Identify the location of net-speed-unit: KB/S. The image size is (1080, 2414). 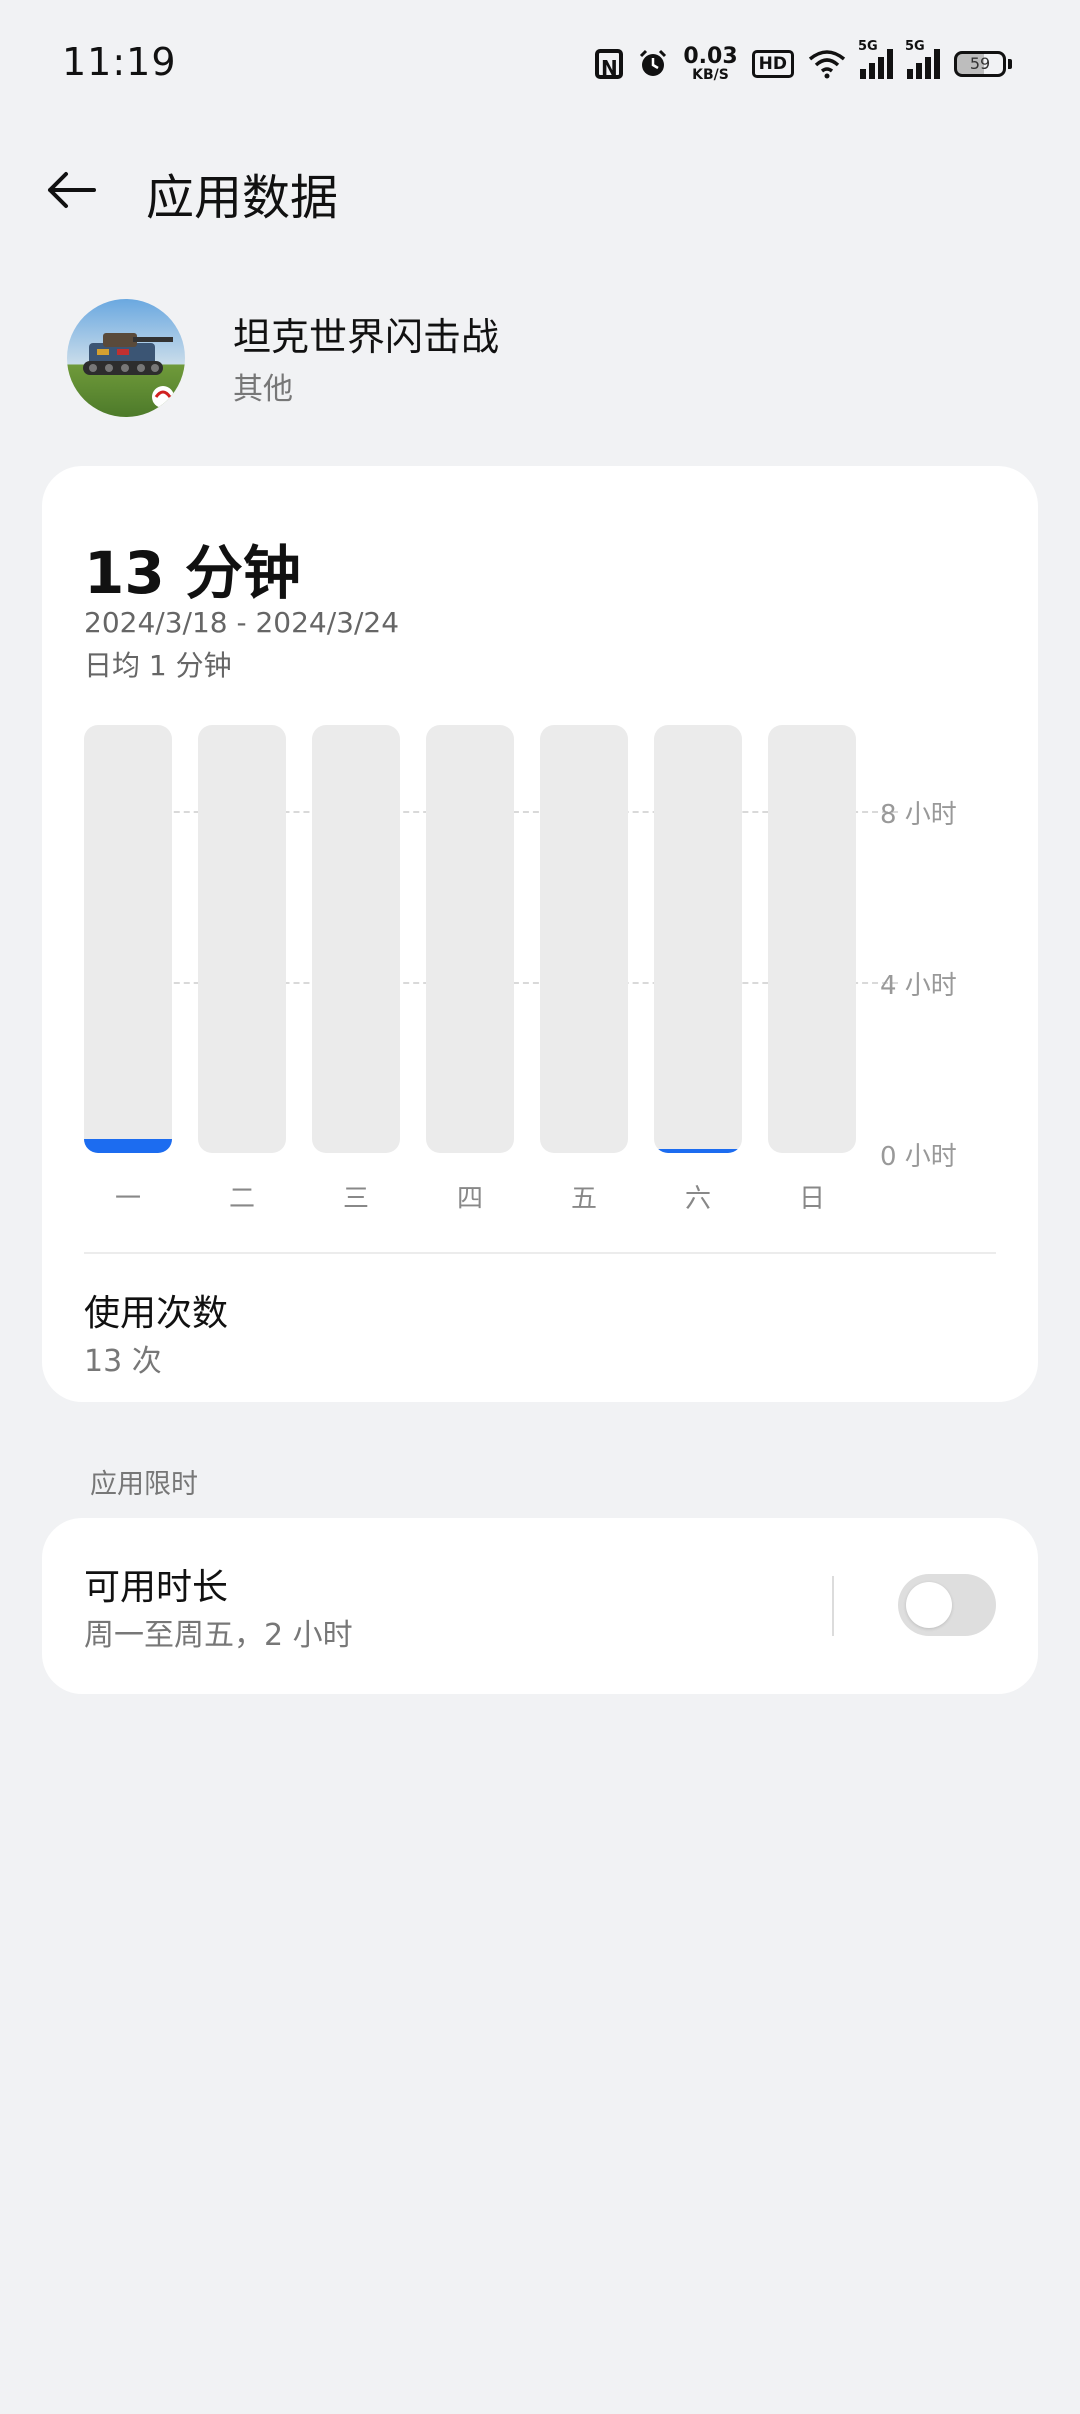
(710, 75).